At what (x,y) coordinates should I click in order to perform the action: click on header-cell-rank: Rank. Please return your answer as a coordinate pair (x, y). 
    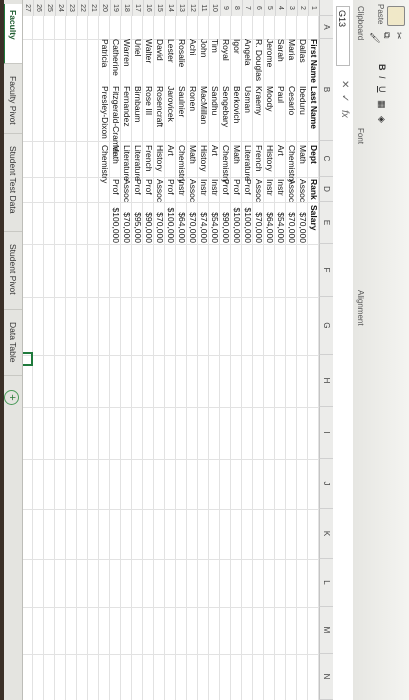
    Looking at the image, I should click on (313, 189).